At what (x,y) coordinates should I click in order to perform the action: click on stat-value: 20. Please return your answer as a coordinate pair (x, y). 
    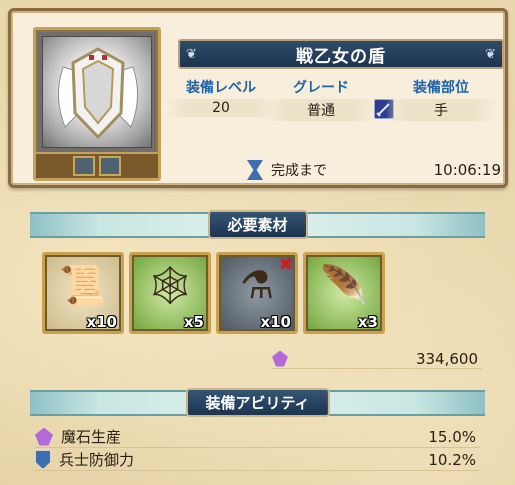
    Looking at the image, I should click on (221, 108).